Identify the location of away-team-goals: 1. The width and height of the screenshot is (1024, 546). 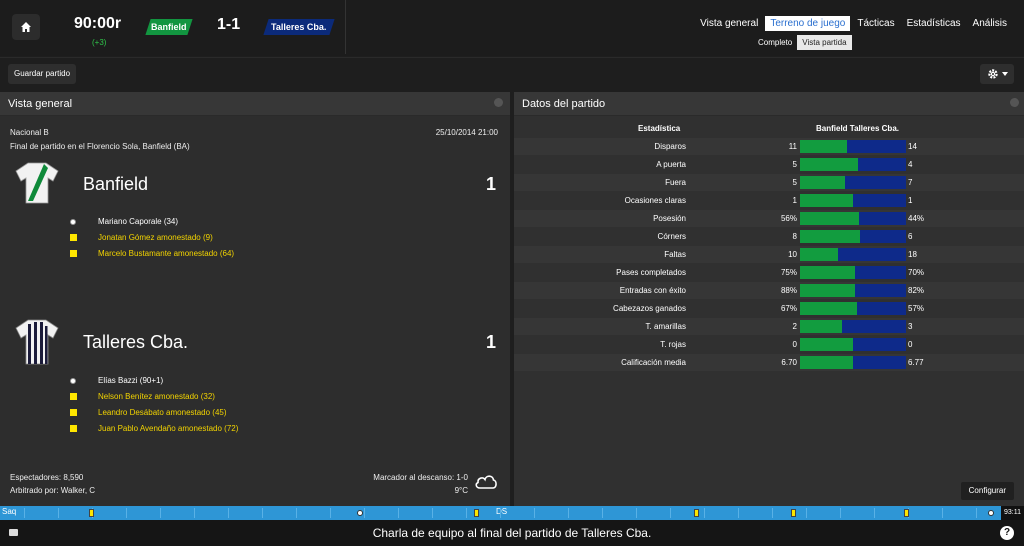
(491, 342).